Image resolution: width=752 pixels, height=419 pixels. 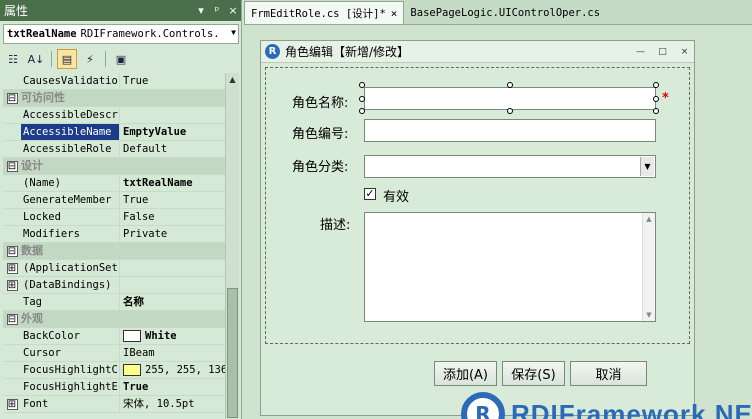 What do you see at coordinates (145, 234) in the screenshot?
I see `property-value: Private` at bounding box center [145, 234].